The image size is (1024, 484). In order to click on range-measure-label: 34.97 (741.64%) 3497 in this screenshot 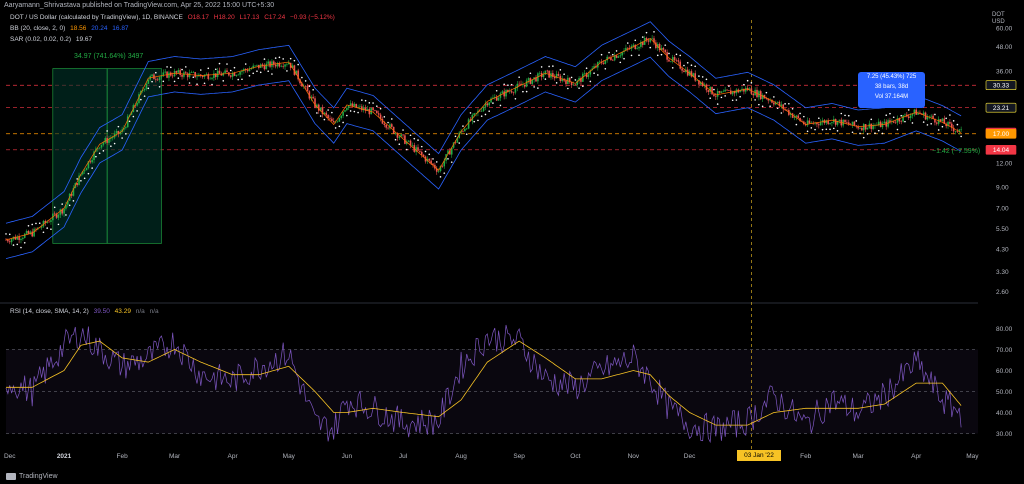, I will do `click(109, 56)`.